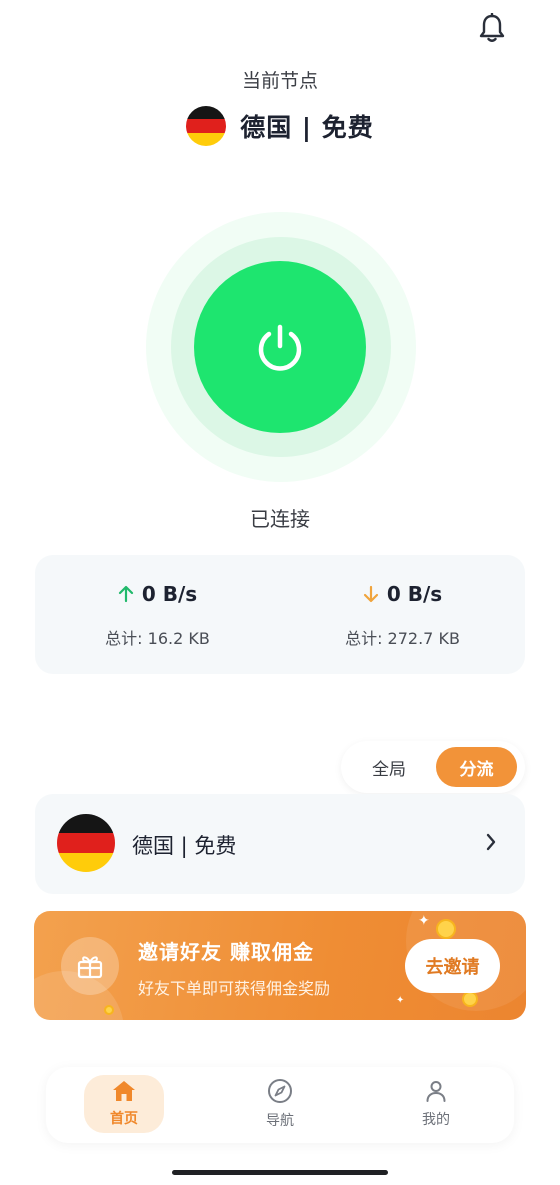 This screenshot has width=560, height=1185. Describe the element at coordinates (436, 1120) in the screenshot. I see `tab-profile-label: 我的` at that location.